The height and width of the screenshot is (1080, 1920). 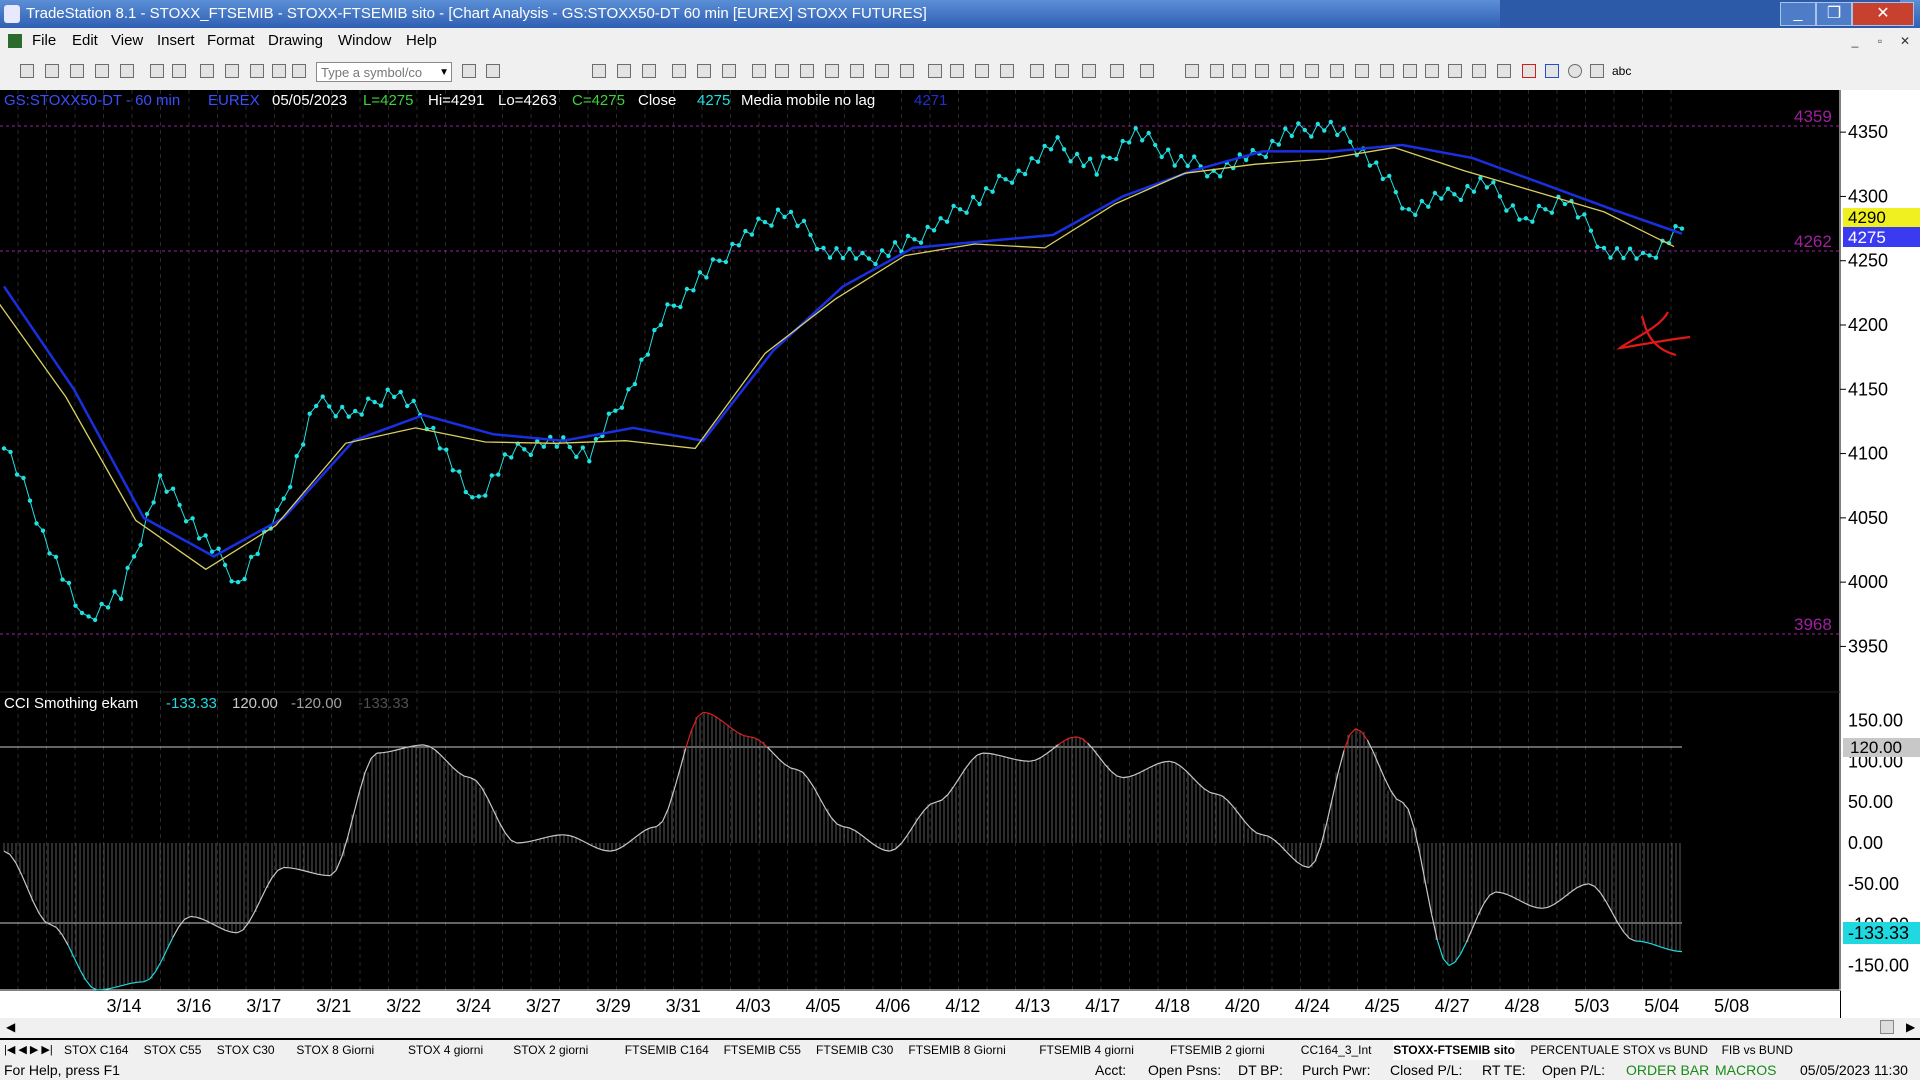 I want to click on vertical-line-icon, so click(x=1217, y=71).